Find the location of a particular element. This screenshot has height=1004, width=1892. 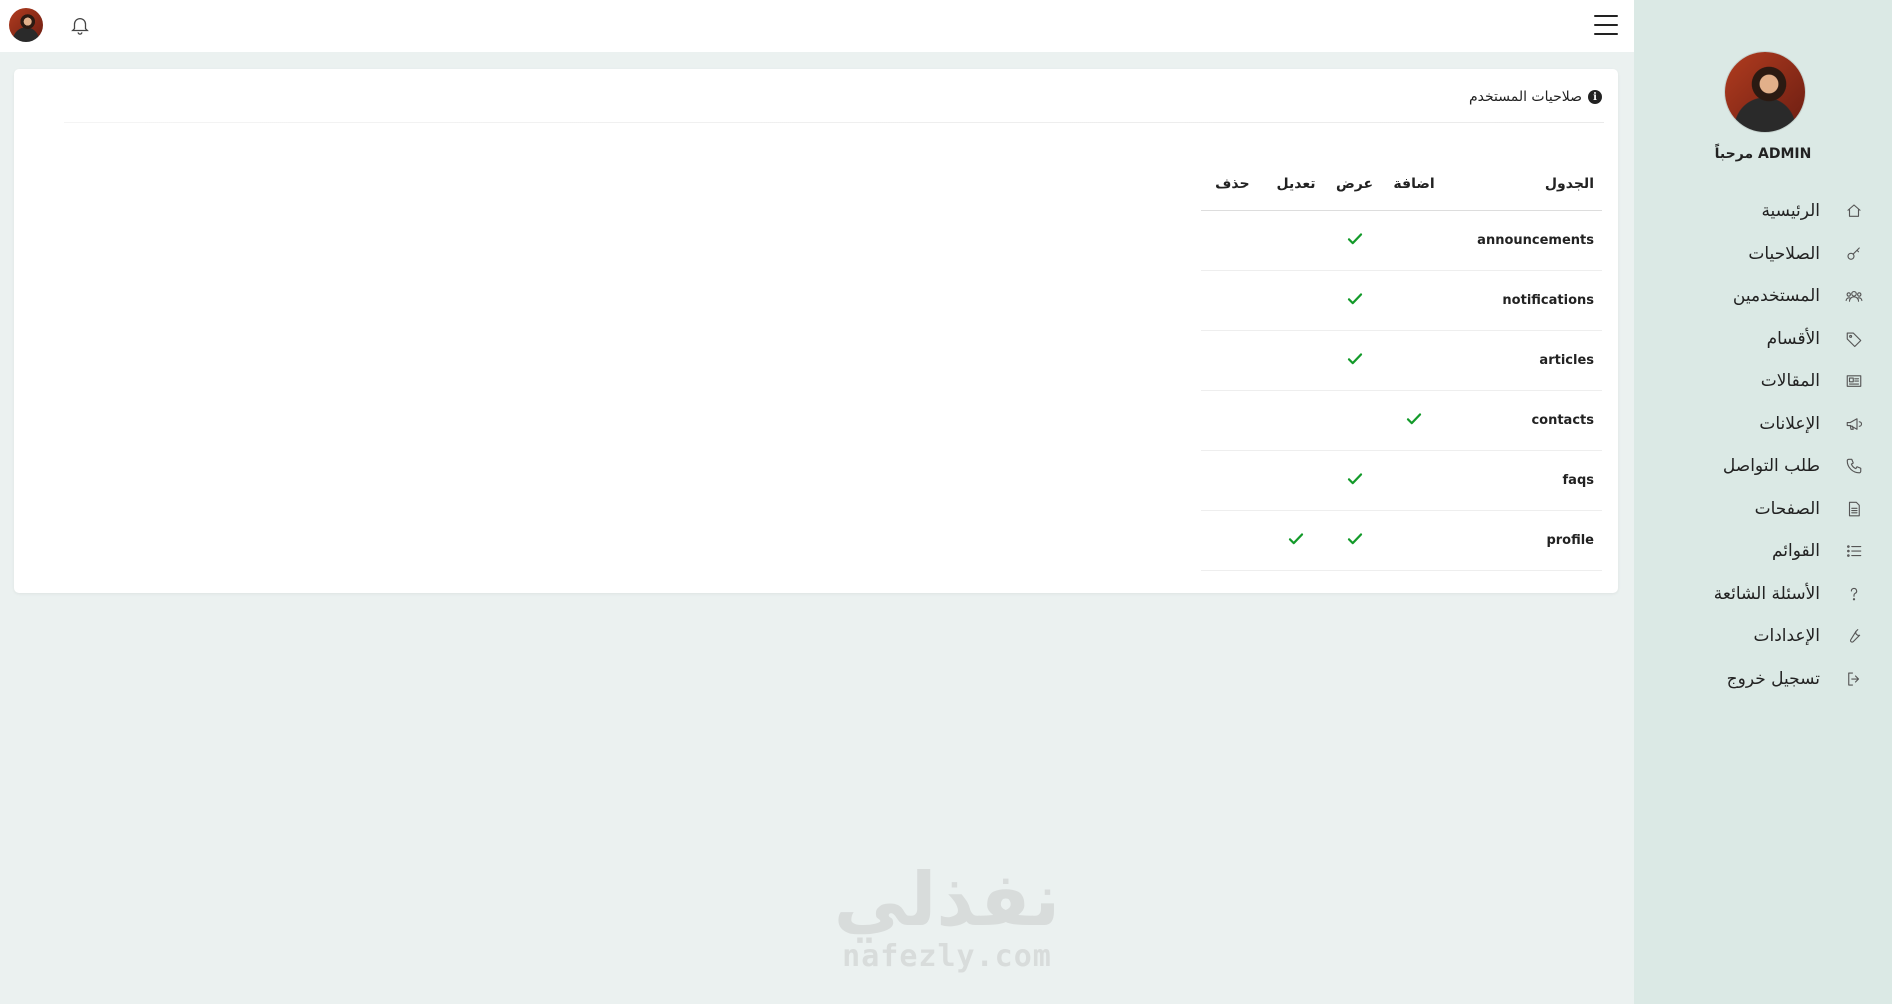

users-icon is located at coordinates (1854, 296).